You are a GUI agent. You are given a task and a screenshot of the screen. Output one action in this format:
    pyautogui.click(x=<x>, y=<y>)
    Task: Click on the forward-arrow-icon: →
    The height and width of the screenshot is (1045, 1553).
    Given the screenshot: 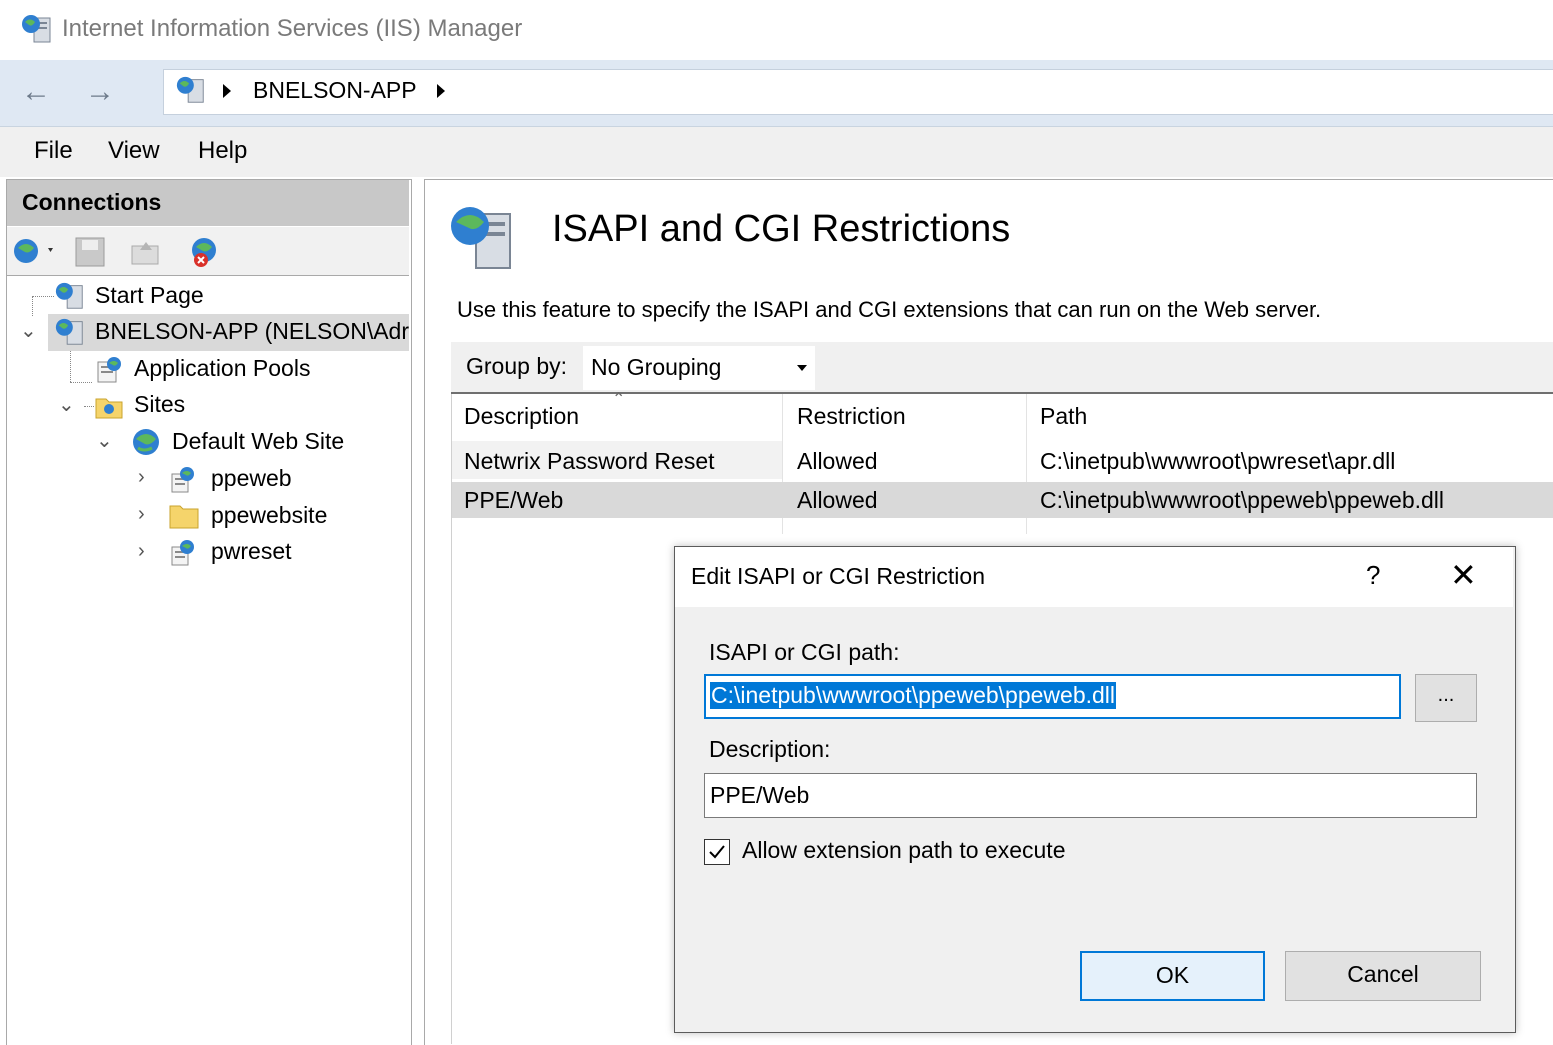 What is the action you would take?
    pyautogui.click(x=100, y=91)
    